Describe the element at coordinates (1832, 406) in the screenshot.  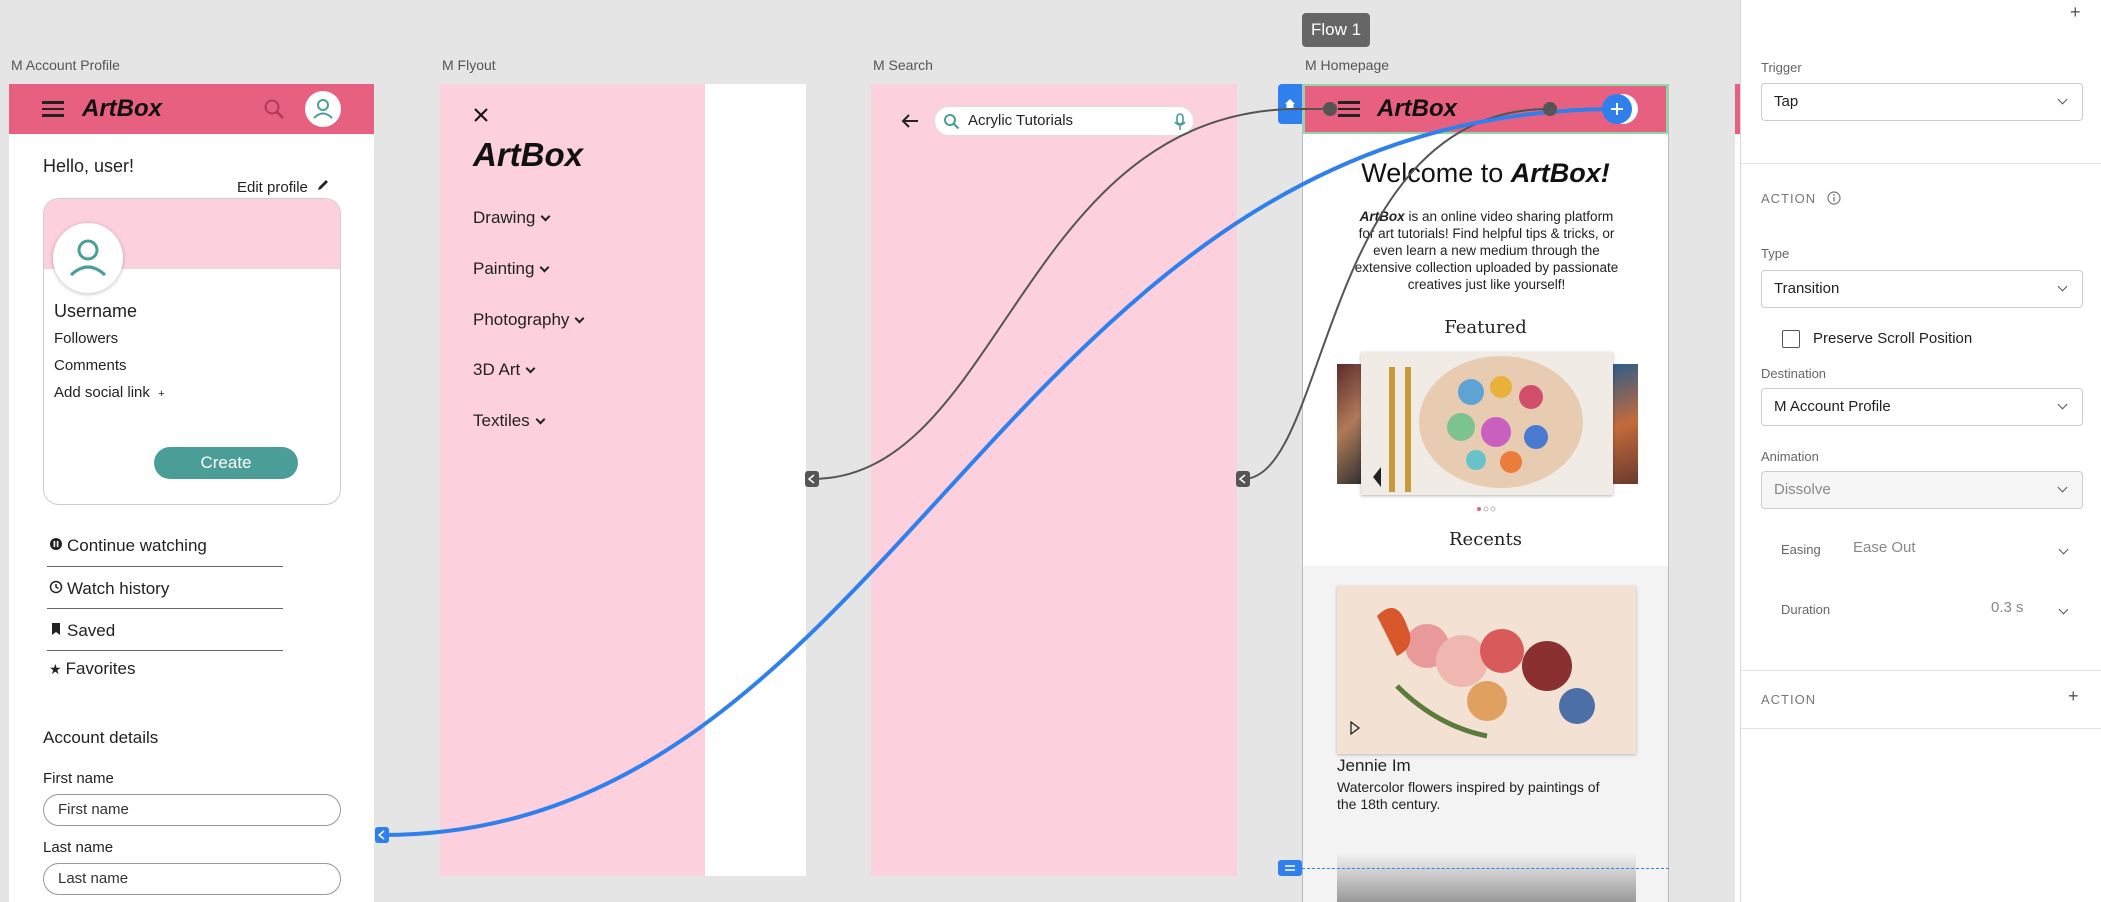
I see `destination-value: M Account Profile` at that location.